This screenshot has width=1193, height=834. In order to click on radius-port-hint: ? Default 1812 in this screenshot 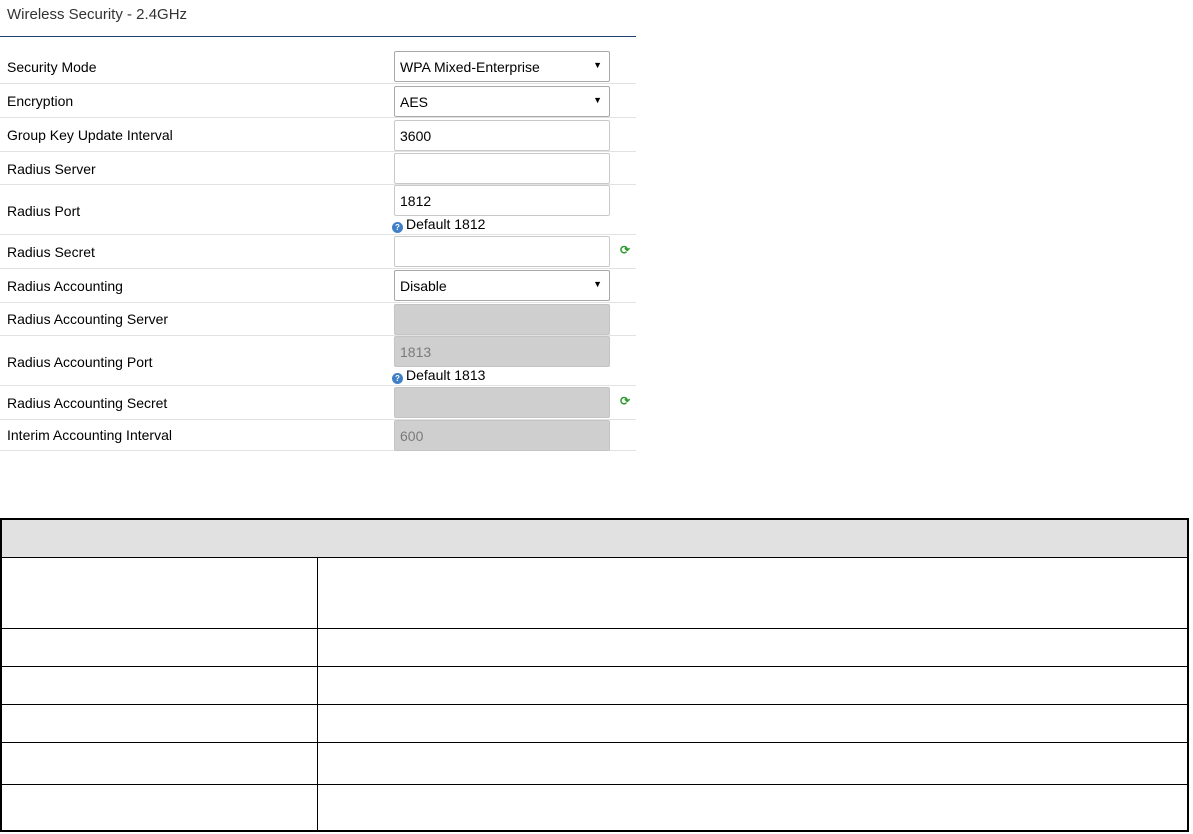, I will do `click(438, 224)`.